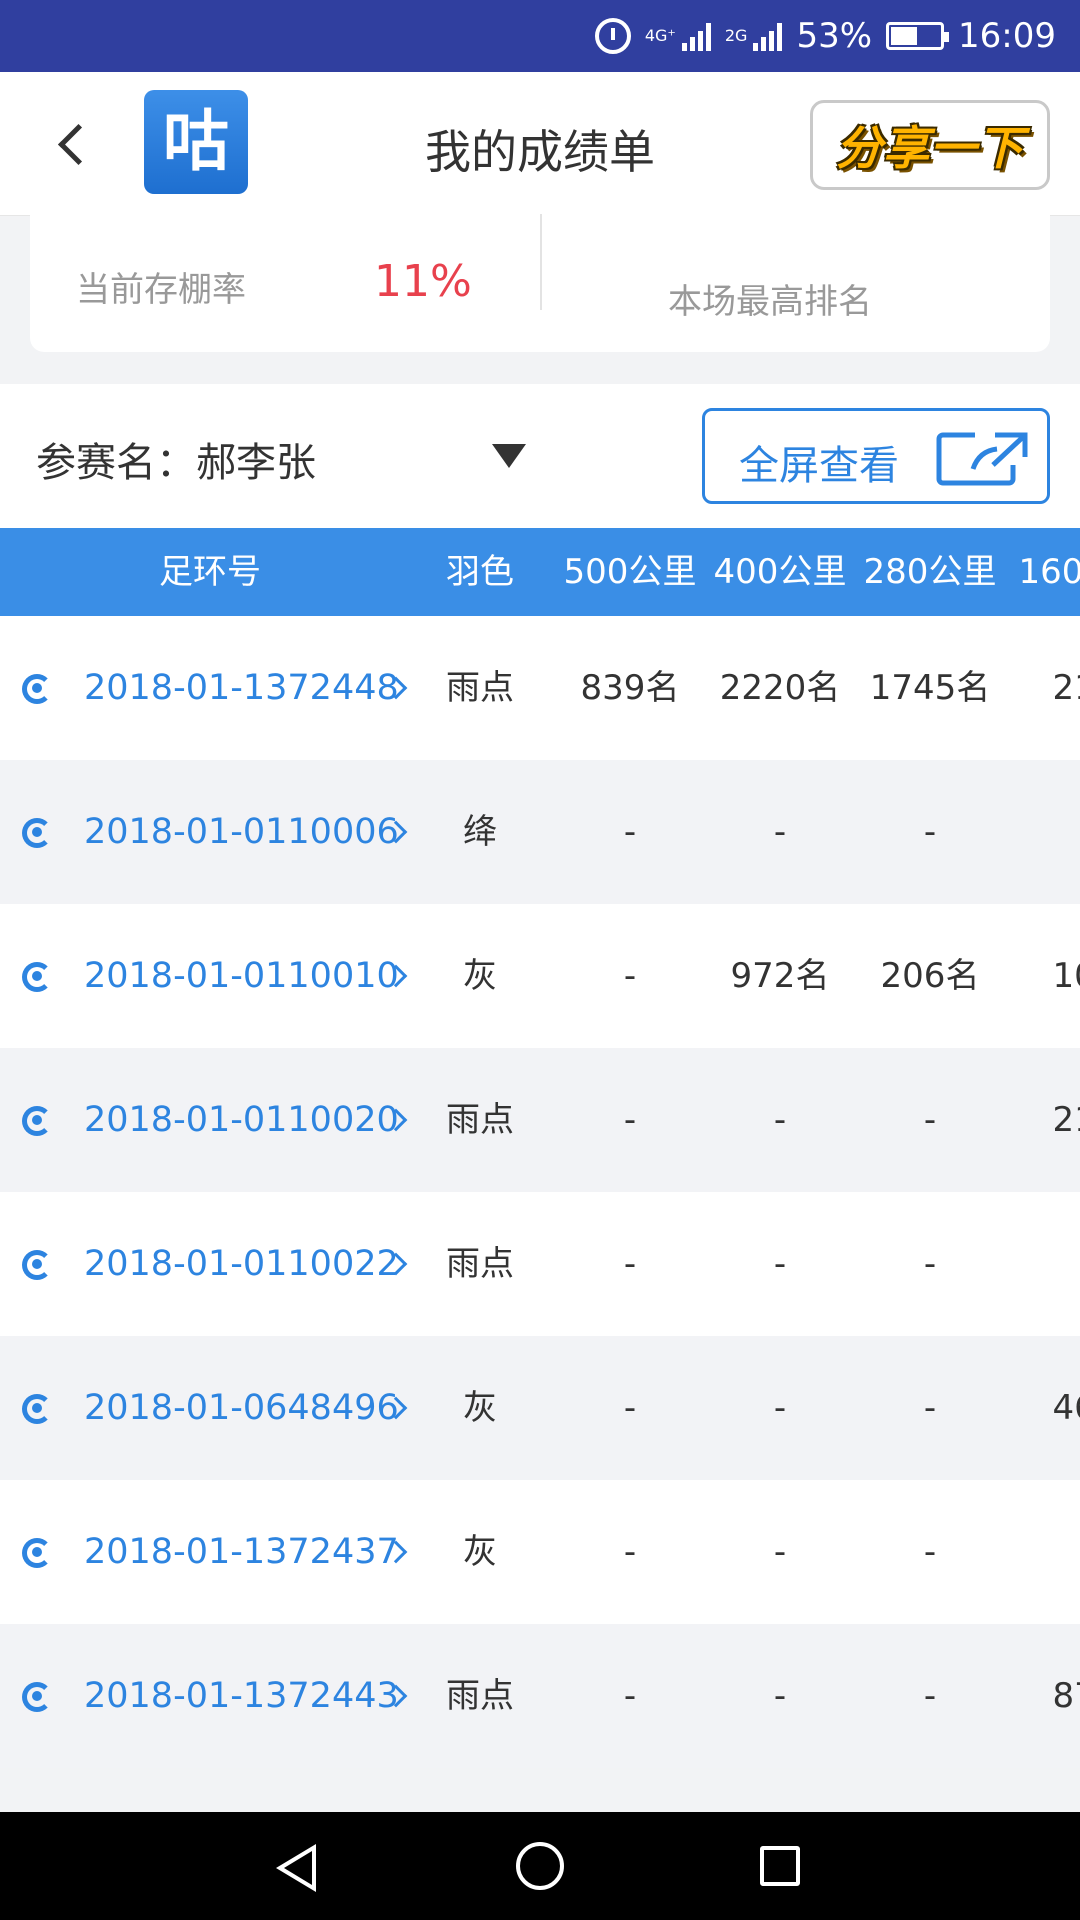 The image size is (1080, 1920). Describe the element at coordinates (630, 688) in the screenshot. I see `rank-500km: 839名` at that location.